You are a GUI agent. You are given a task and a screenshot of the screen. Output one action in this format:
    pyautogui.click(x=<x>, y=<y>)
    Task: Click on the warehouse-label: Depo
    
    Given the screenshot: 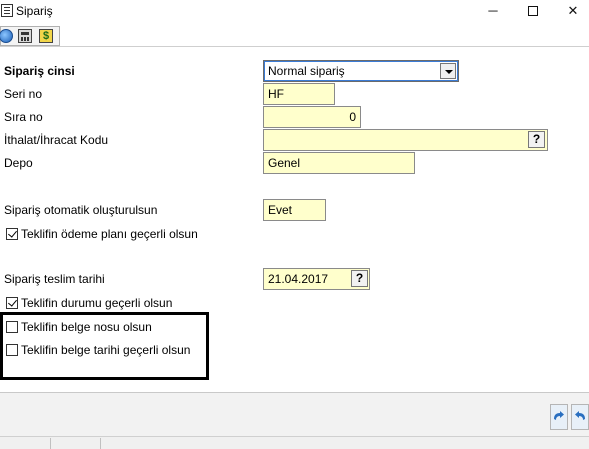 What is the action you would take?
    pyautogui.click(x=18, y=163)
    